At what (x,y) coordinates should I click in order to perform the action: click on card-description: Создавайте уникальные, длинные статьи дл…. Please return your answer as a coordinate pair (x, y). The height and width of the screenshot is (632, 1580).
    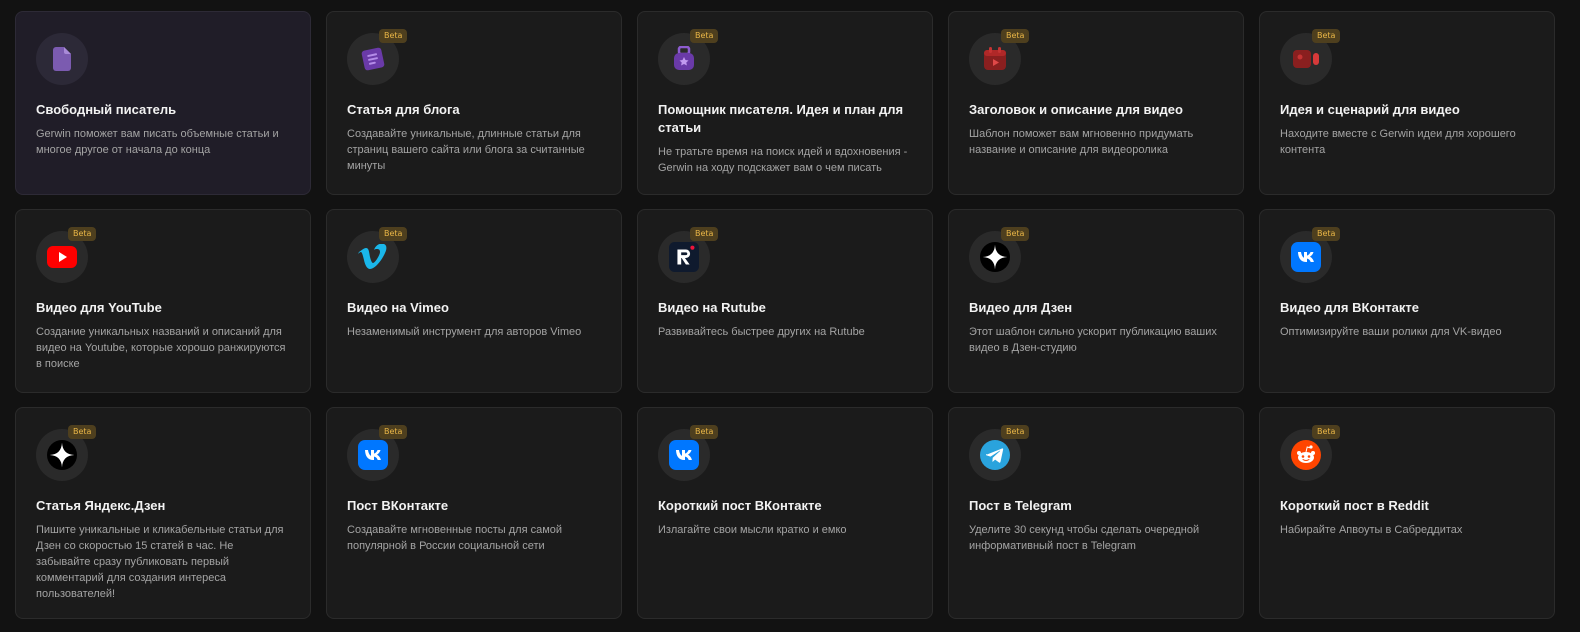
    Looking at the image, I should click on (466, 150).